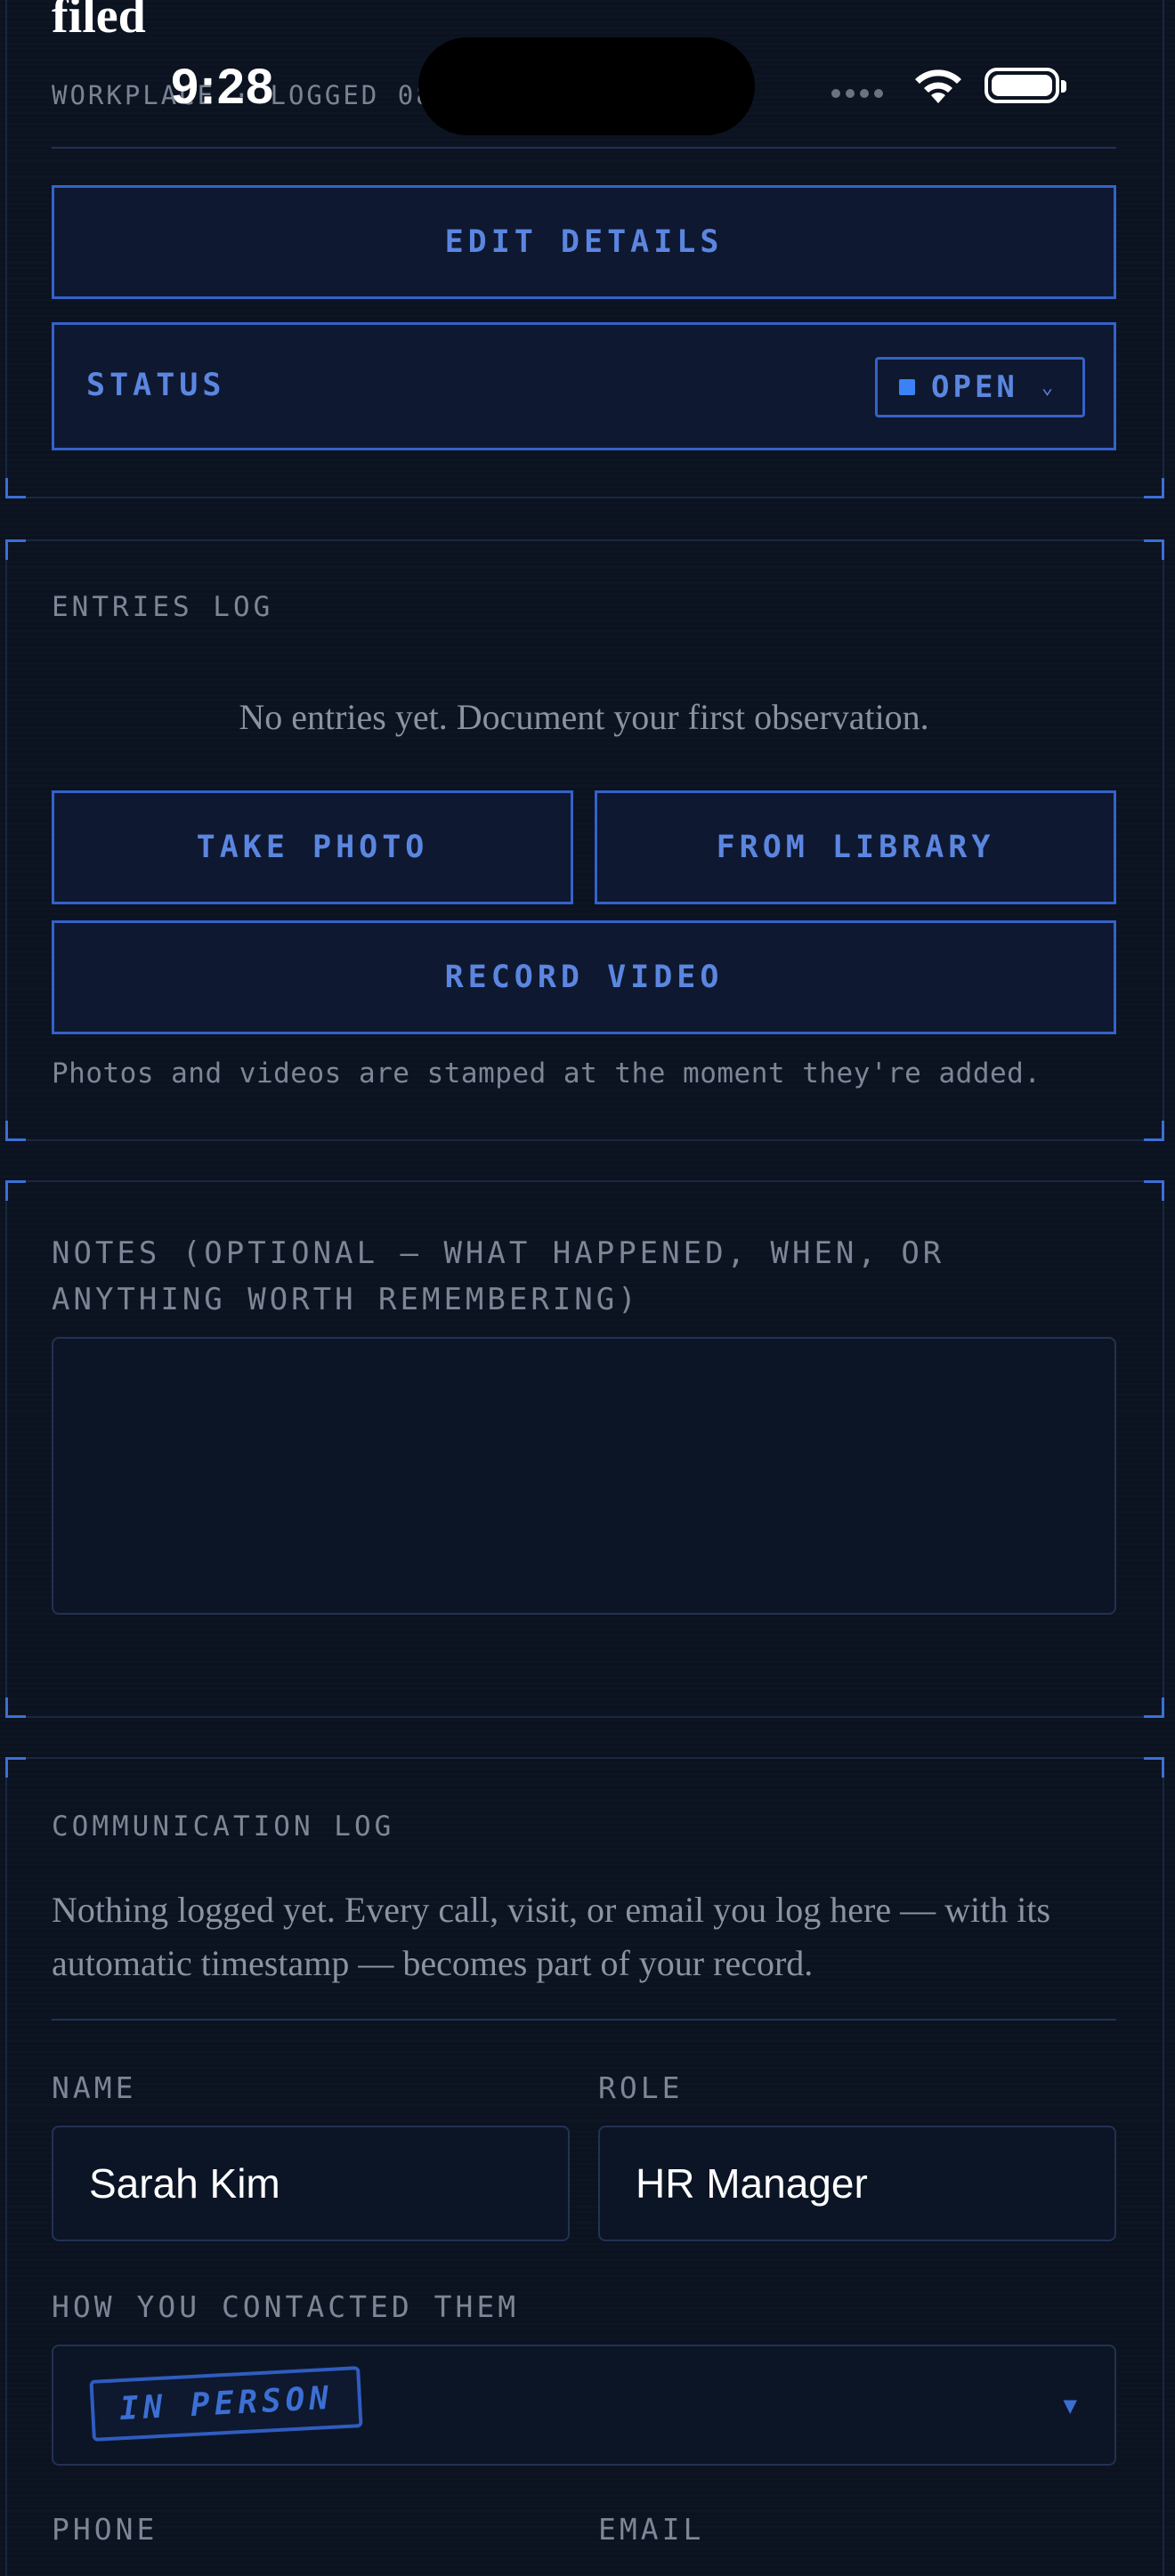 The height and width of the screenshot is (2576, 1175). What do you see at coordinates (312, 847) in the screenshot?
I see `take-photo-button: TAKE PHOTO` at bounding box center [312, 847].